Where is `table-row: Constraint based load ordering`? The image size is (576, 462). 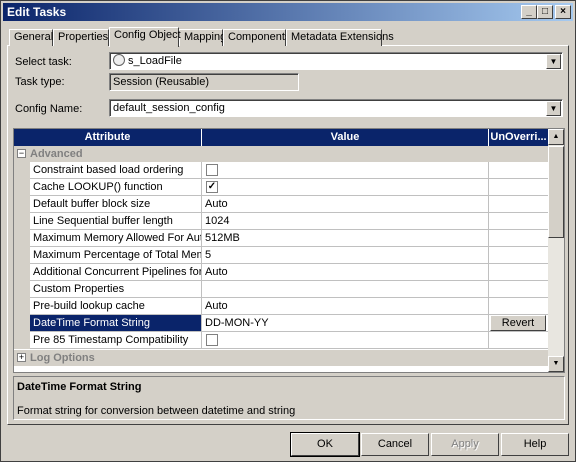
table-row: Constraint based load ordering is located at coordinates (281, 170).